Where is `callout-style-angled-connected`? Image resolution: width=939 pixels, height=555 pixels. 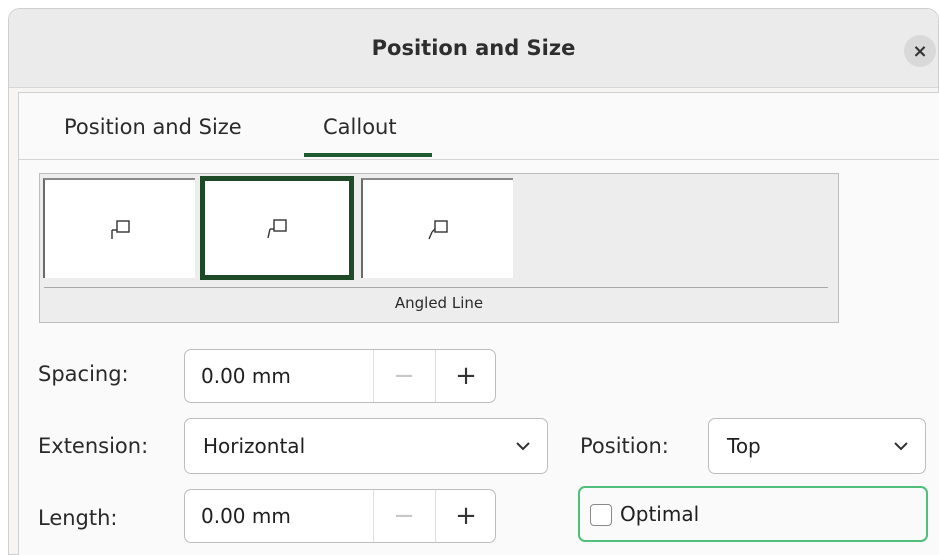 callout-style-angled-connected is located at coordinates (437, 228).